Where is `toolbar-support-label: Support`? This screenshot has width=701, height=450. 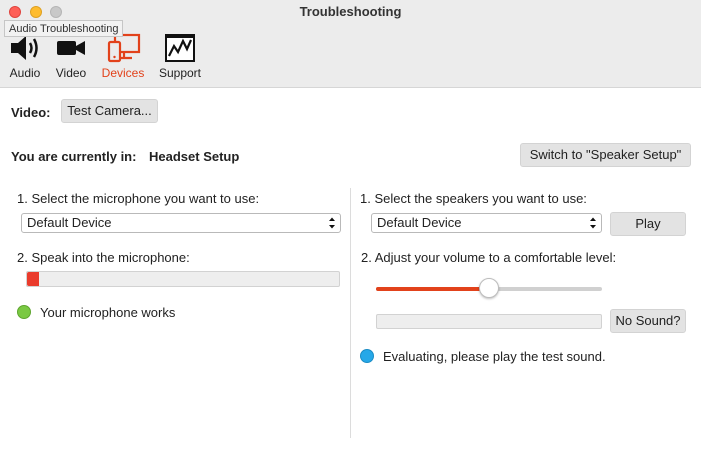 toolbar-support-label: Support is located at coordinates (180, 73).